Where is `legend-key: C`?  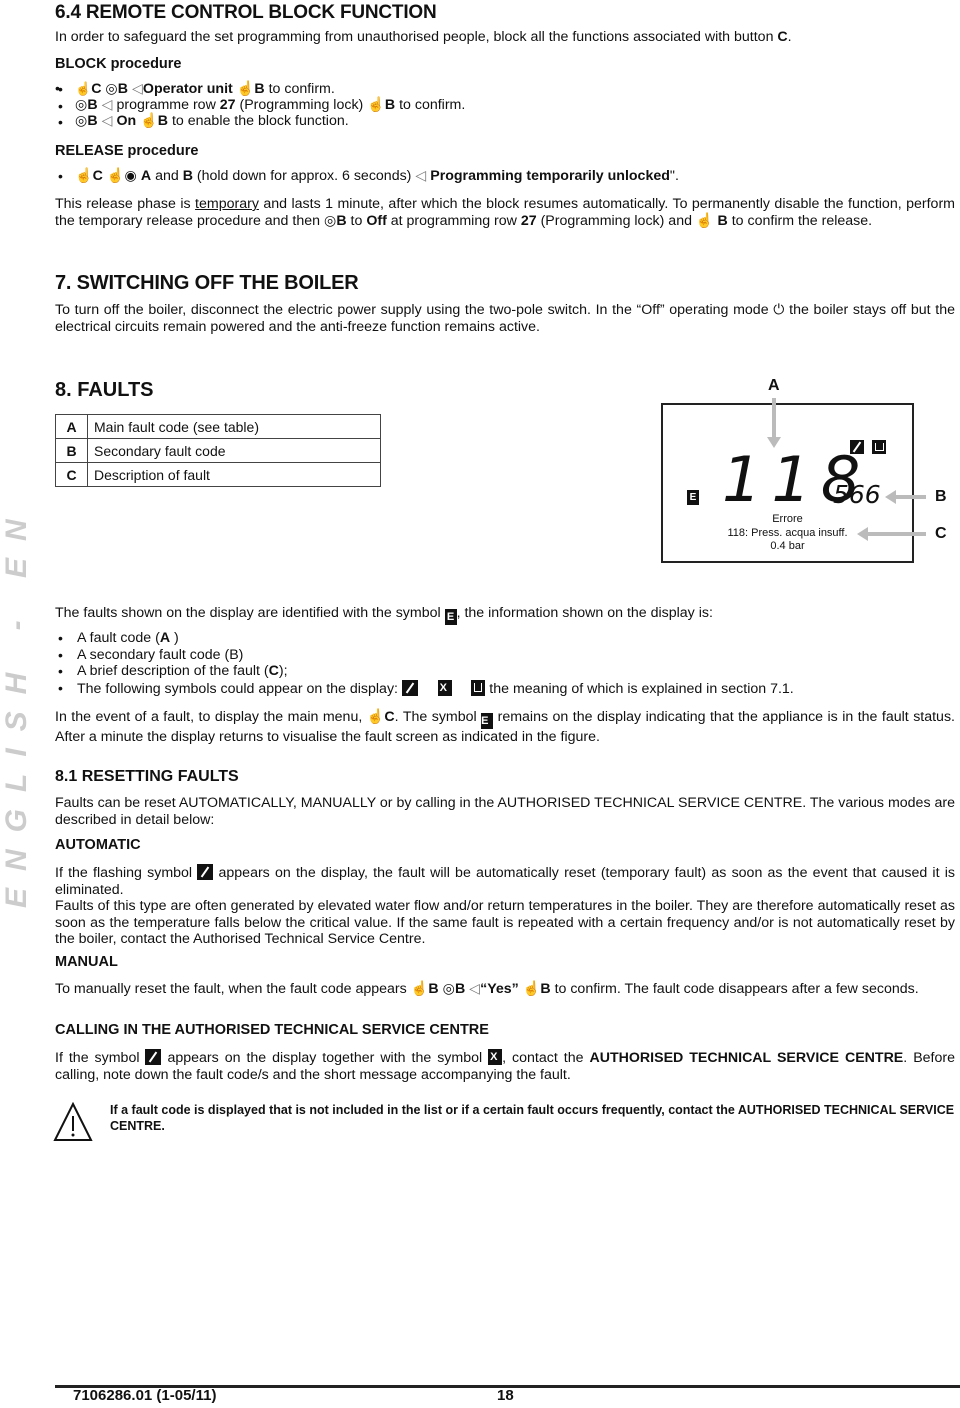 legend-key: C is located at coordinates (71, 474).